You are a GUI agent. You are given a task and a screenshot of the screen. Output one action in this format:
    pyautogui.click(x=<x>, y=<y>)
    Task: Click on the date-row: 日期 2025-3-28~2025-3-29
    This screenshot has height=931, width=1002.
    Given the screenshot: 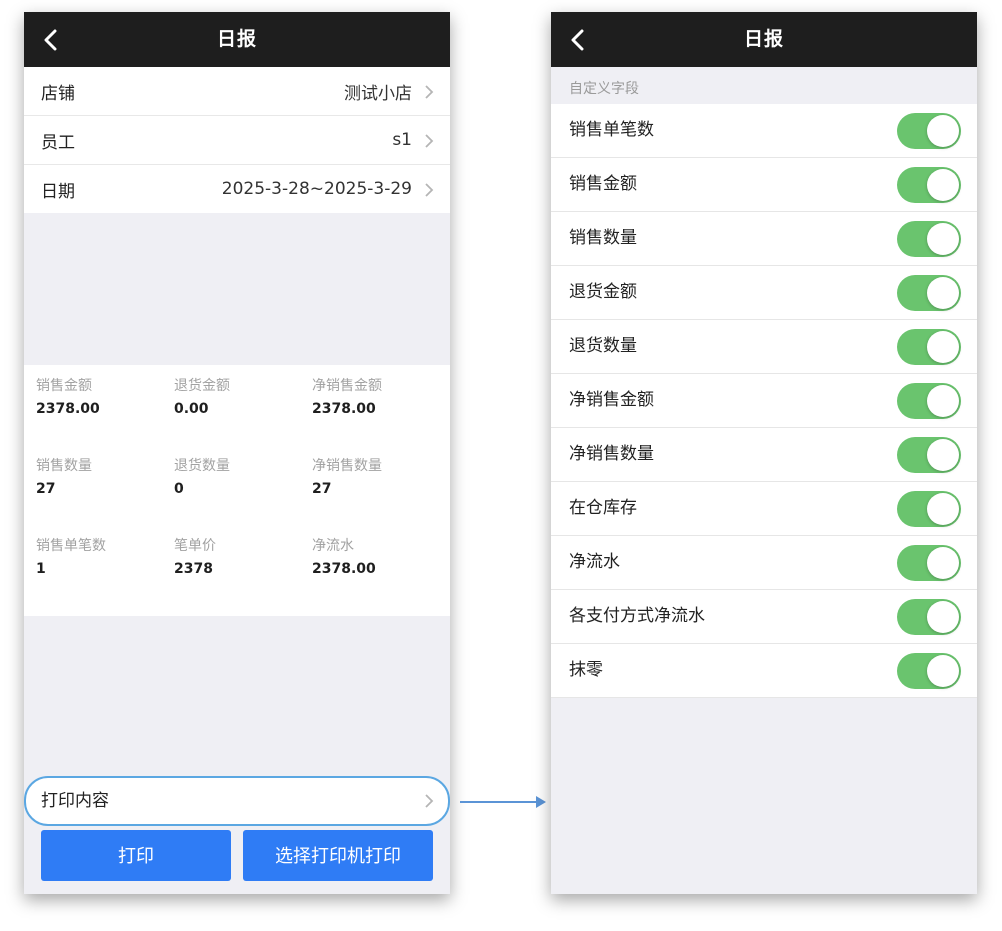 What is the action you would take?
    pyautogui.click(x=237, y=189)
    